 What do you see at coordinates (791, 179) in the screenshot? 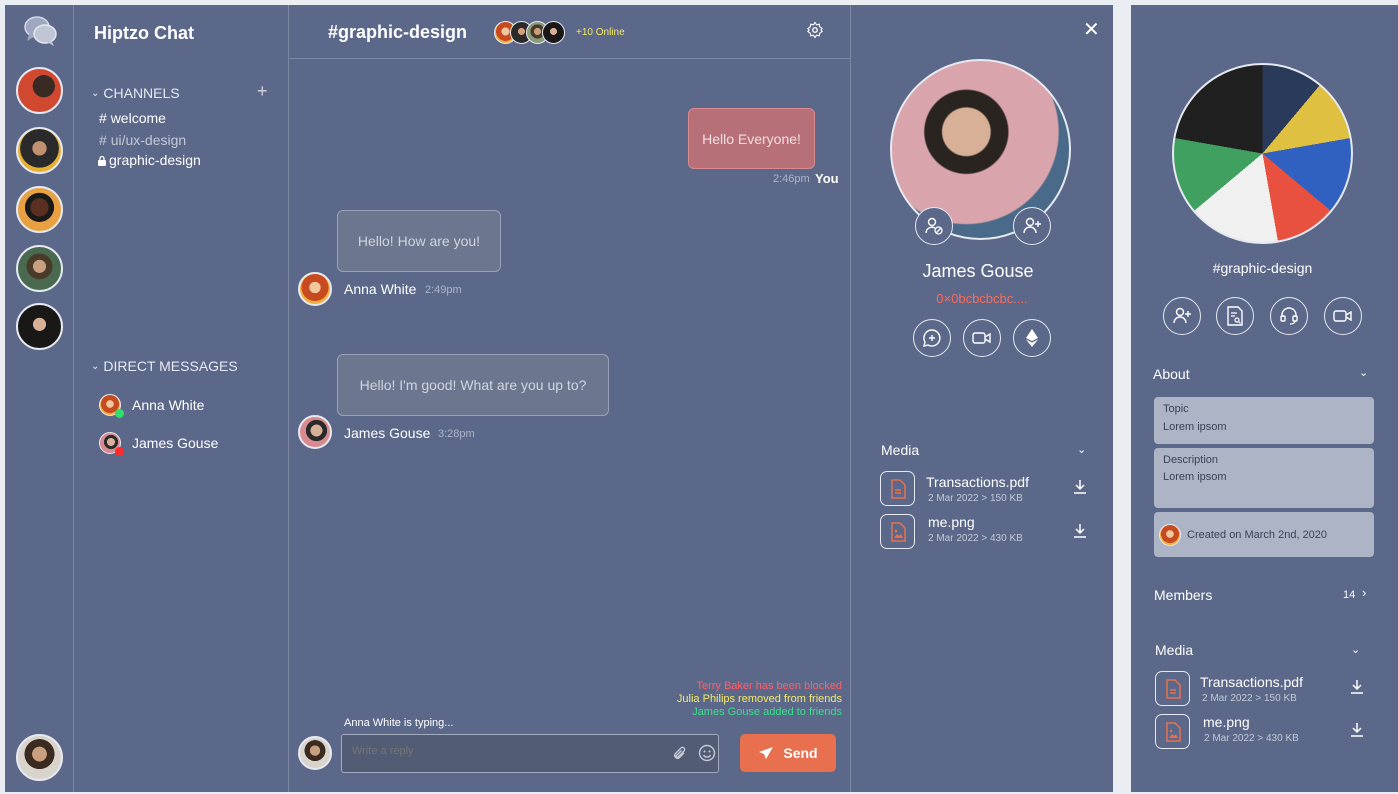
I see `message-time: 2:46pm` at bounding box center [791, 179].